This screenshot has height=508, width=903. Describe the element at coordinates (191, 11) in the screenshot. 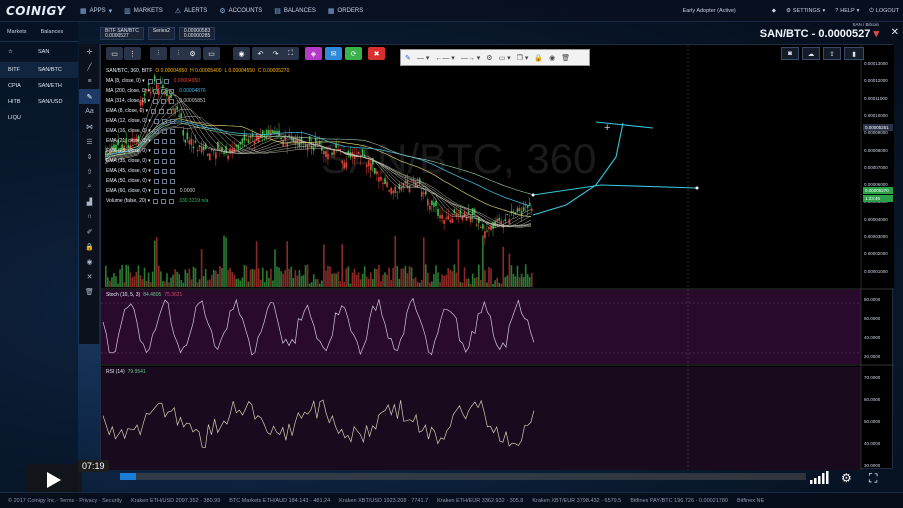

I see `nav-alerts: ⚠ ALERTS` at that location.